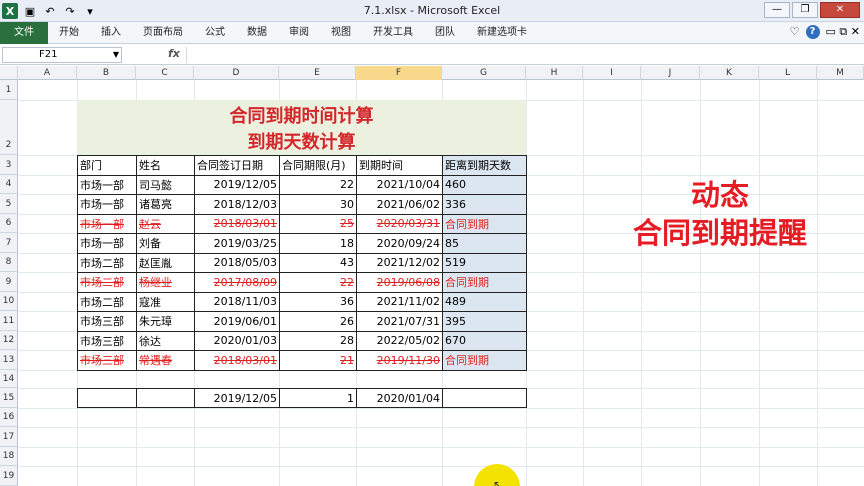 This screenshot has width=864, height=486. Describe the element at coordinates (795, 32) in the screenshot. I see `minimize-ribbon-icon: ♡` at that location.